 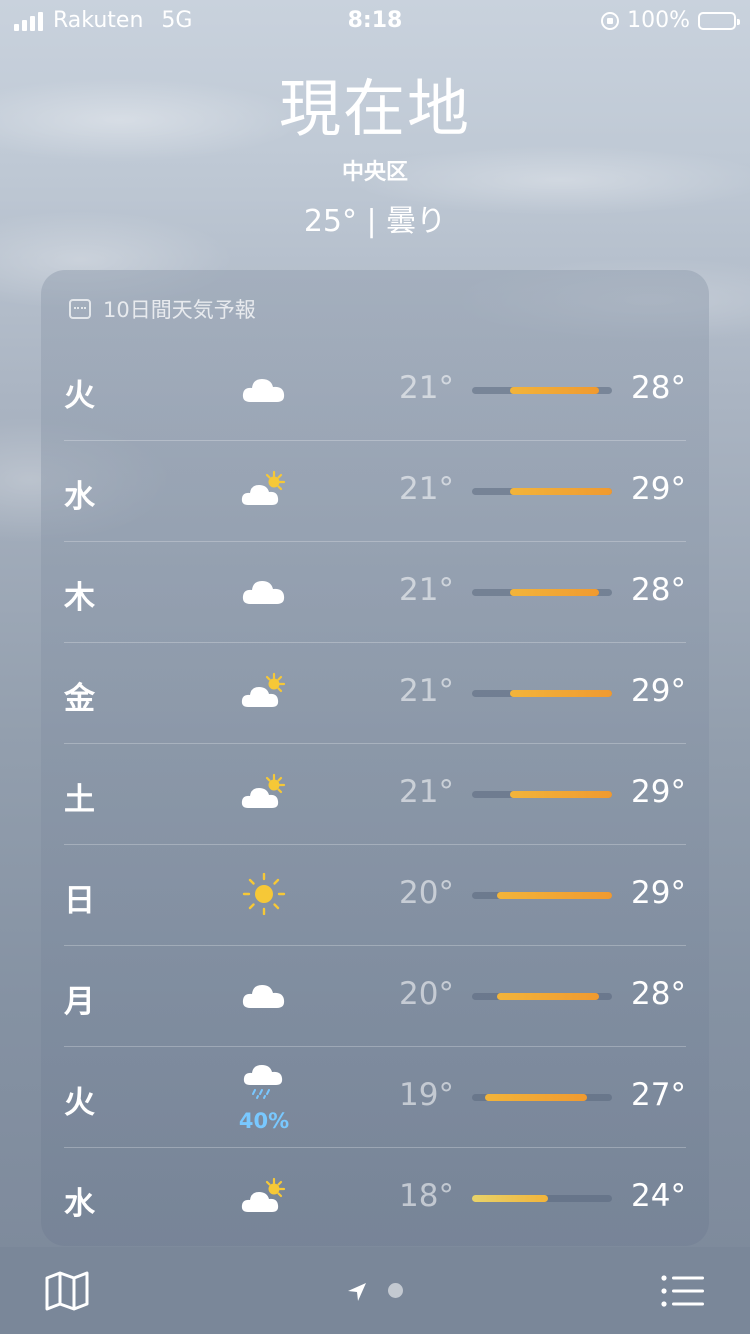 What do you see at coordinates (719, 20) in the screenshot?
I see `battery-icon` at bounding box center [719, 20].